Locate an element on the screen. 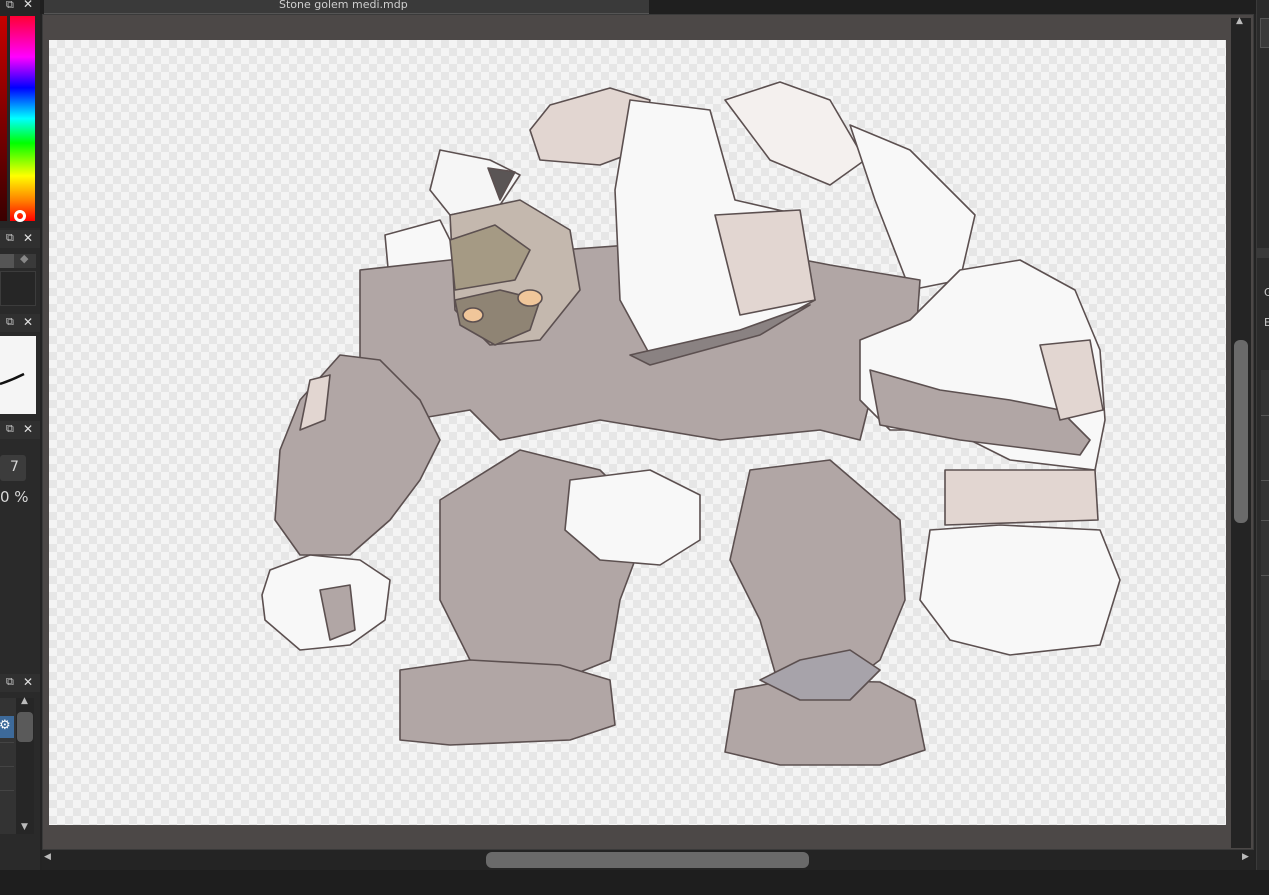 This screenshot has height=895, width=1269. brush-size-field: 7 is located at coordinates (13, 468).